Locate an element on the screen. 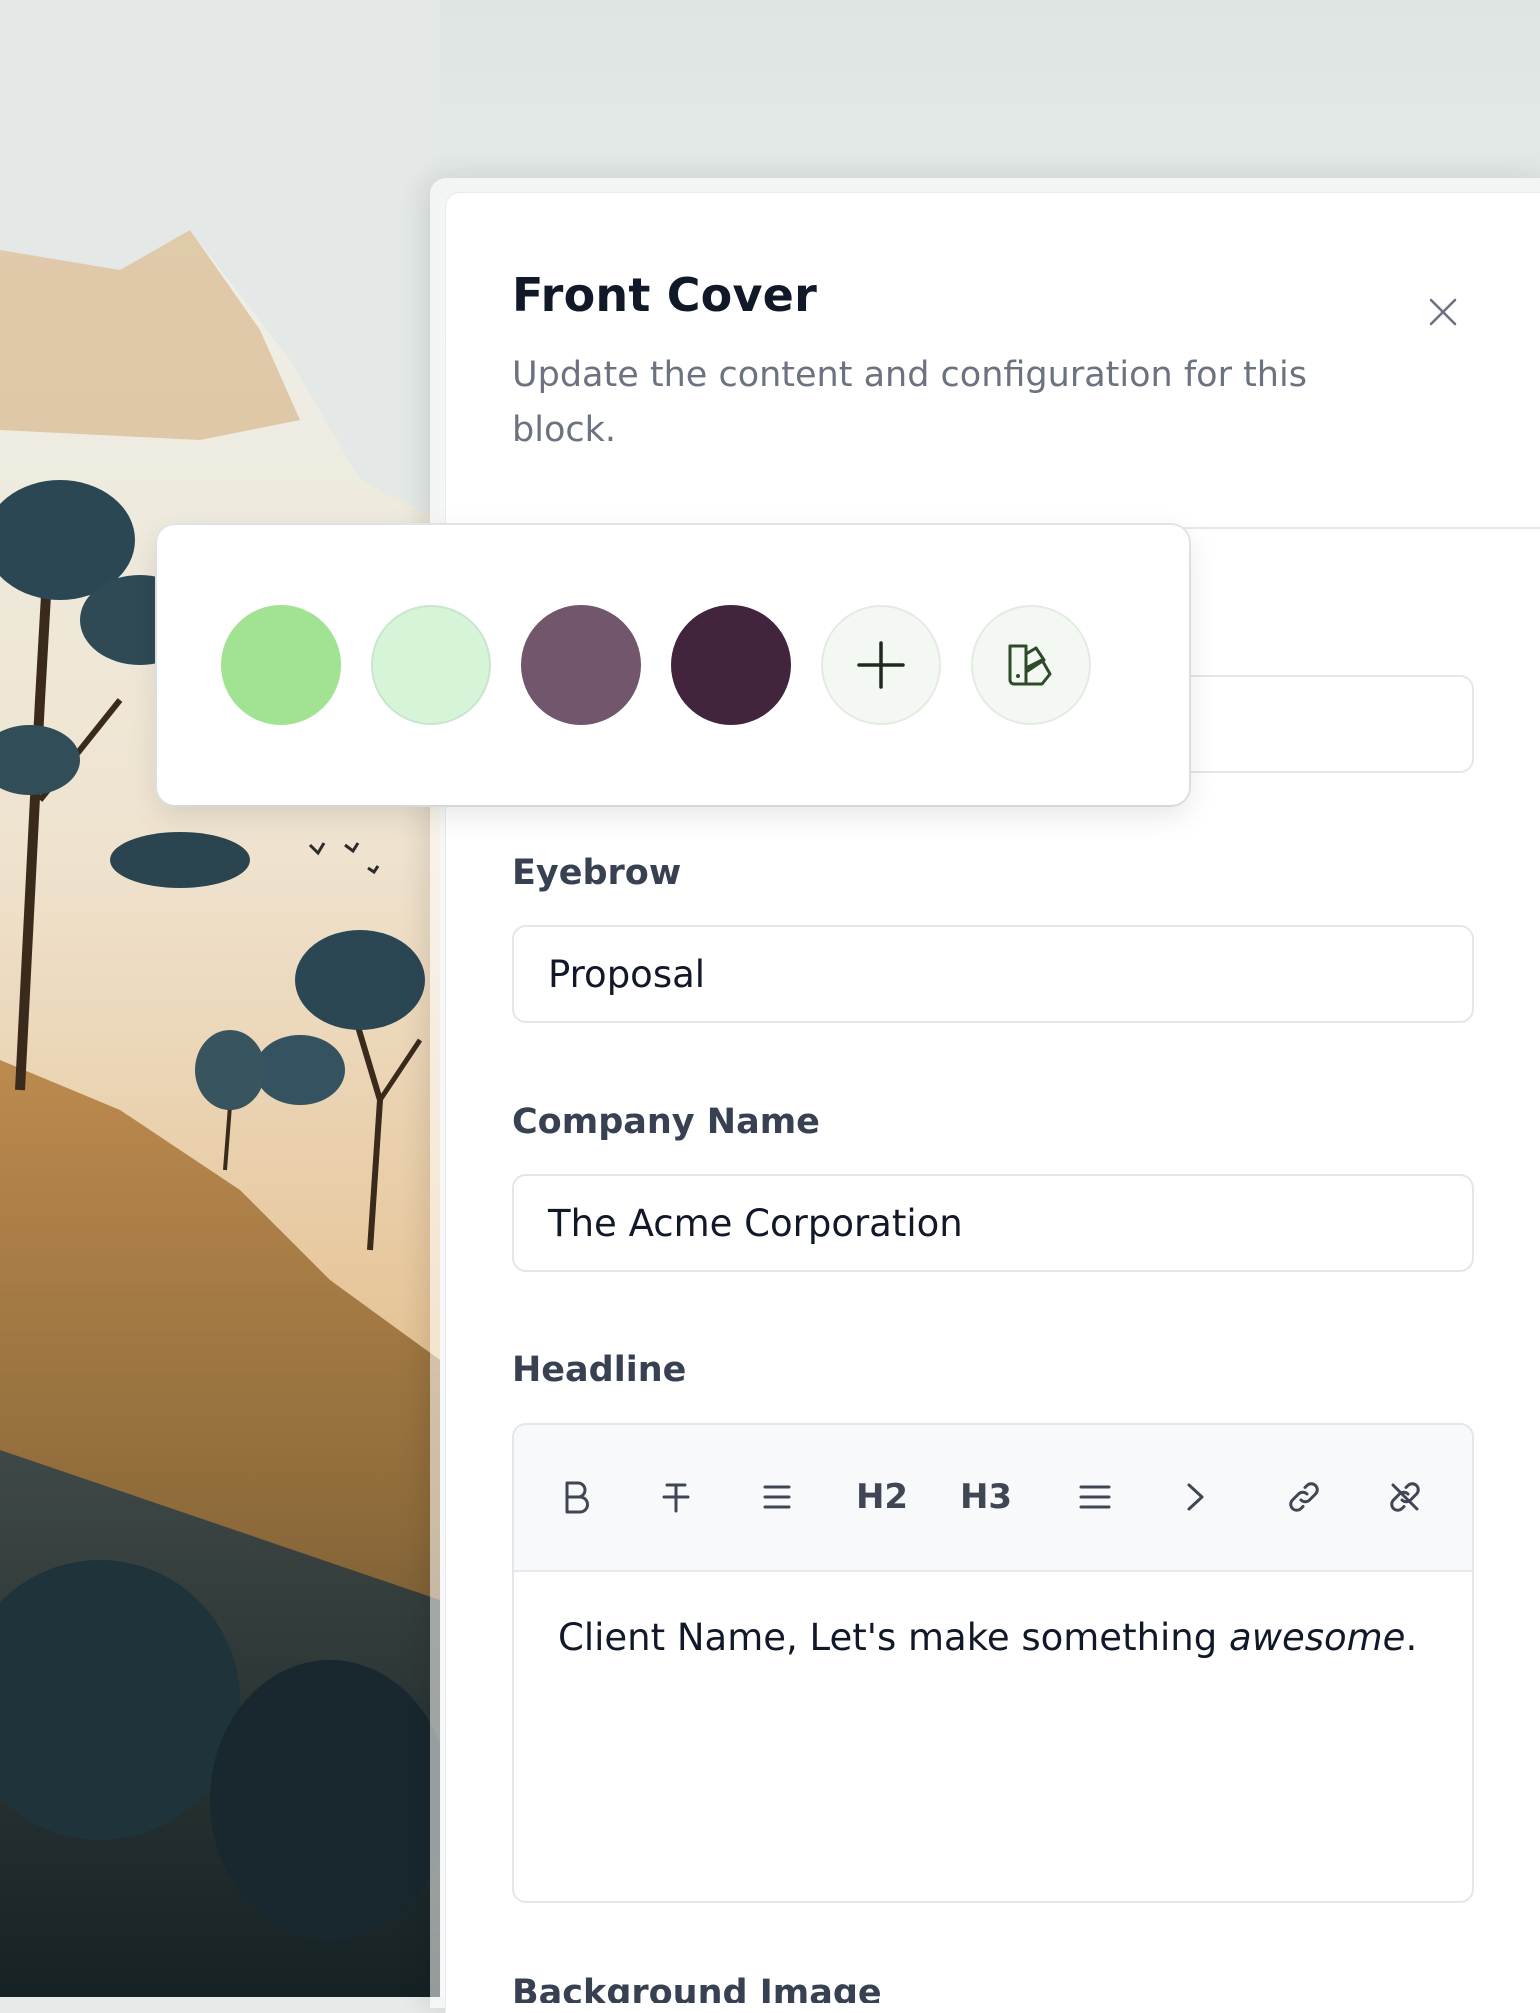  unlink-button is located at coordinates (1405, 1497).